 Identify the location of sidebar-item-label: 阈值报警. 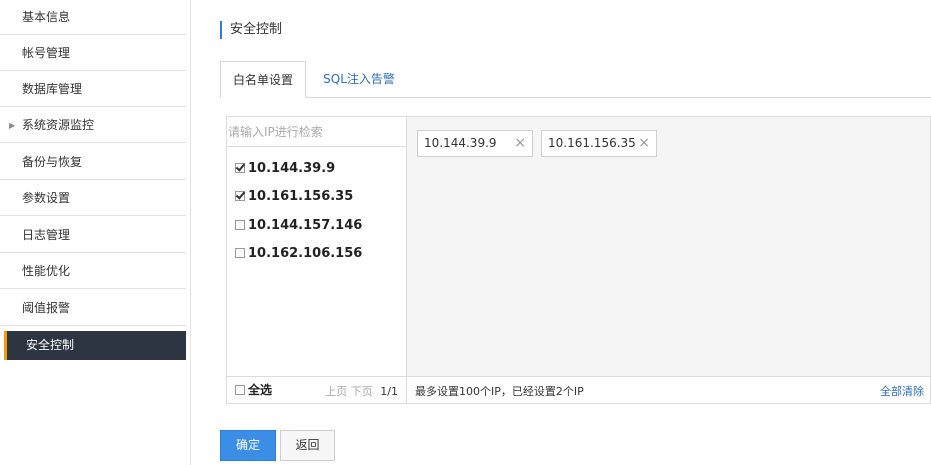
(46, 308).